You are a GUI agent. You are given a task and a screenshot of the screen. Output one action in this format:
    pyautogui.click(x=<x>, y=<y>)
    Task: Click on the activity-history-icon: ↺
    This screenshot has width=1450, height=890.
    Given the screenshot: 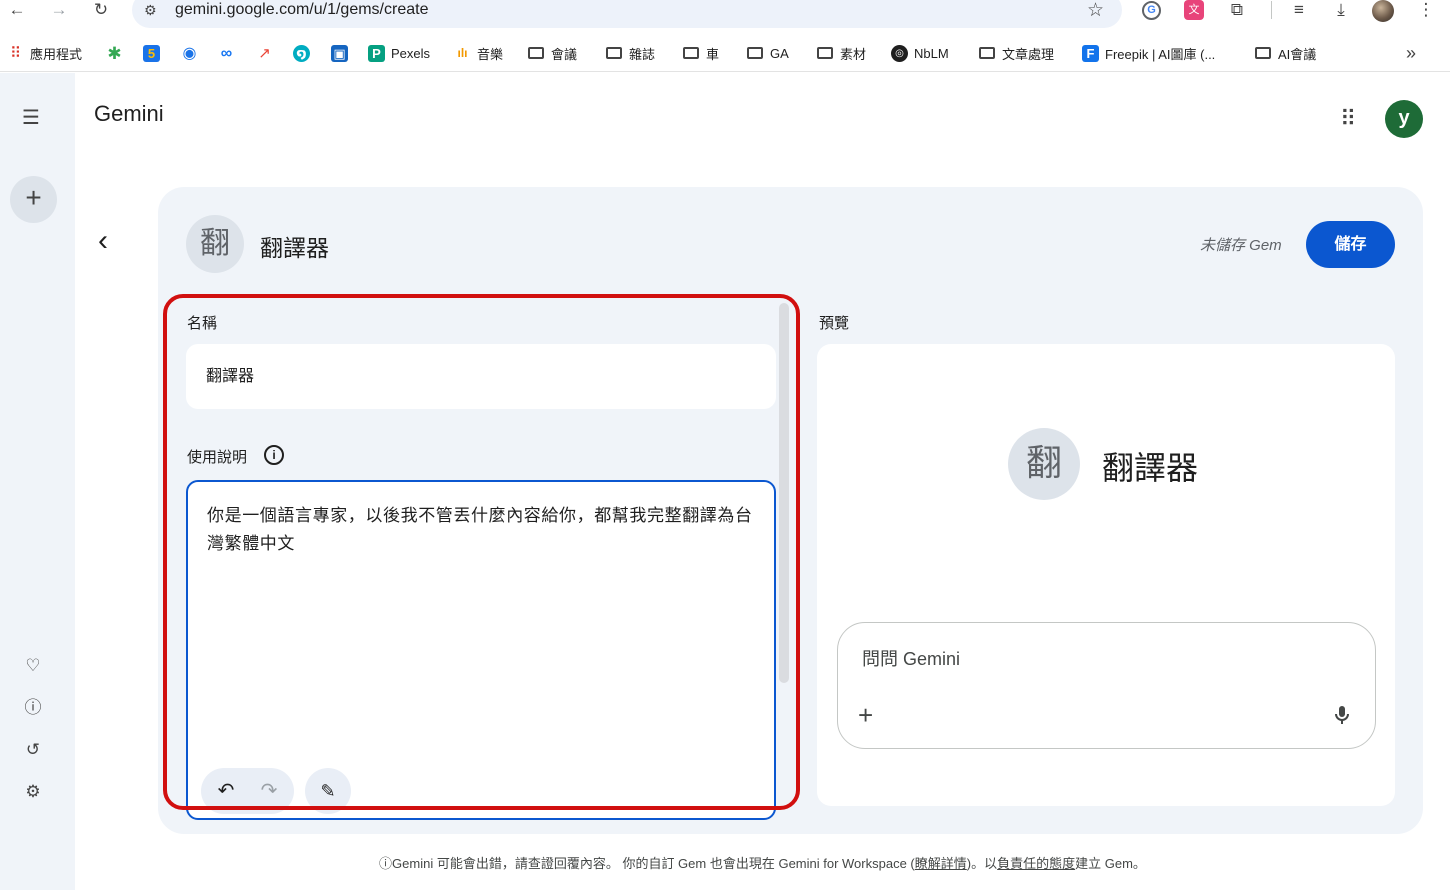 What is the action you would take?
    pyautogui.click(x=33, y=750)
    